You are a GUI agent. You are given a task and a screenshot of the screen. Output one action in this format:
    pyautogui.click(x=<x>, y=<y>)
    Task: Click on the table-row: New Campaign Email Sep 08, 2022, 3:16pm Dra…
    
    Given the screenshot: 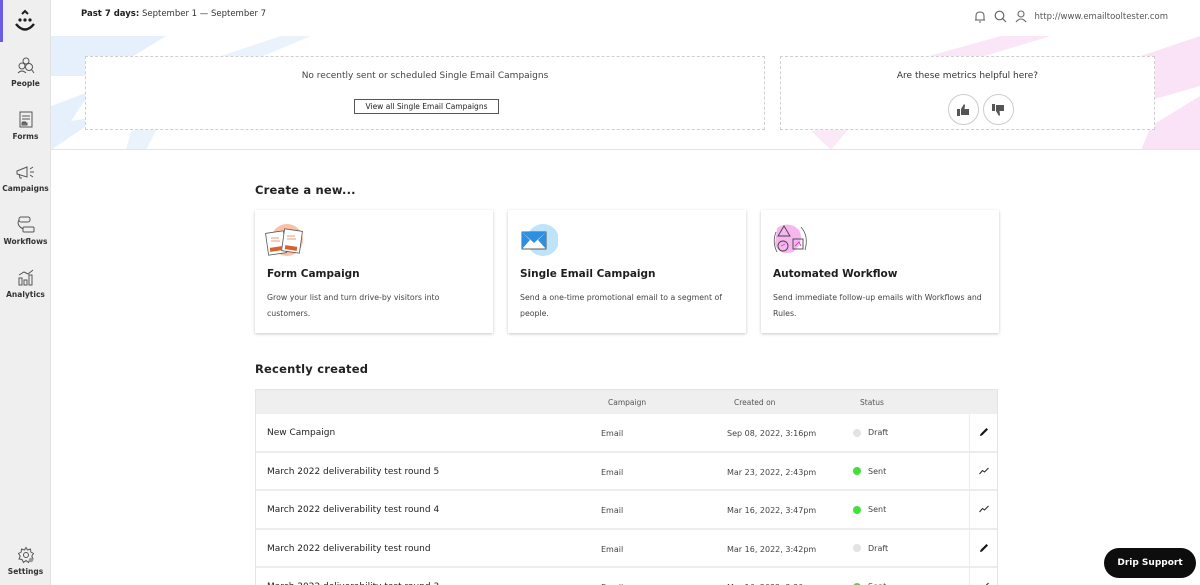 What is the action you would take?
    pyautogui.click(x=626, y=433)
    